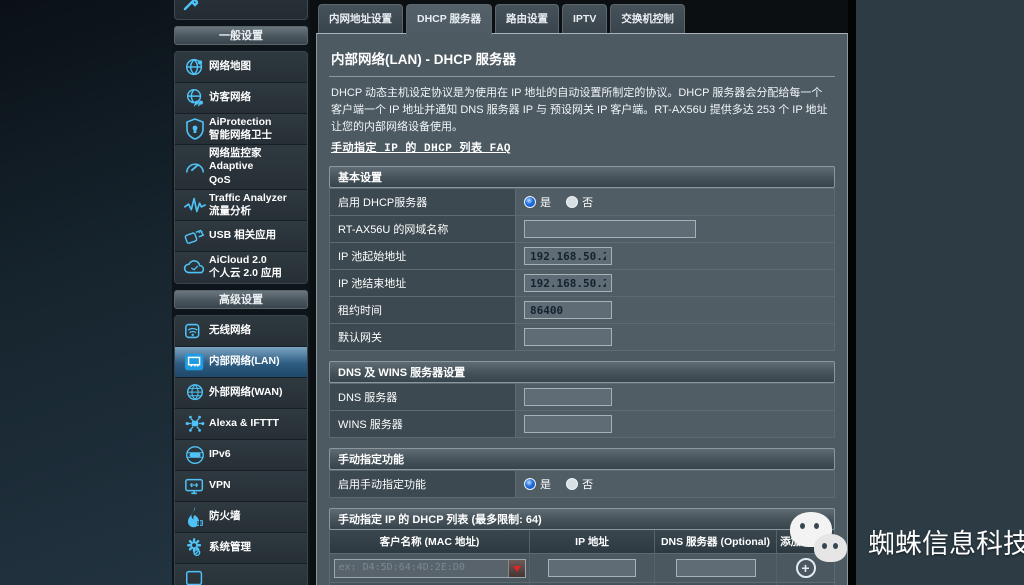 This screenshot has width=1024, height=585. Describe the element at coordinates (715, 568) in the screenshot. I see `new-dns-input` at that location.